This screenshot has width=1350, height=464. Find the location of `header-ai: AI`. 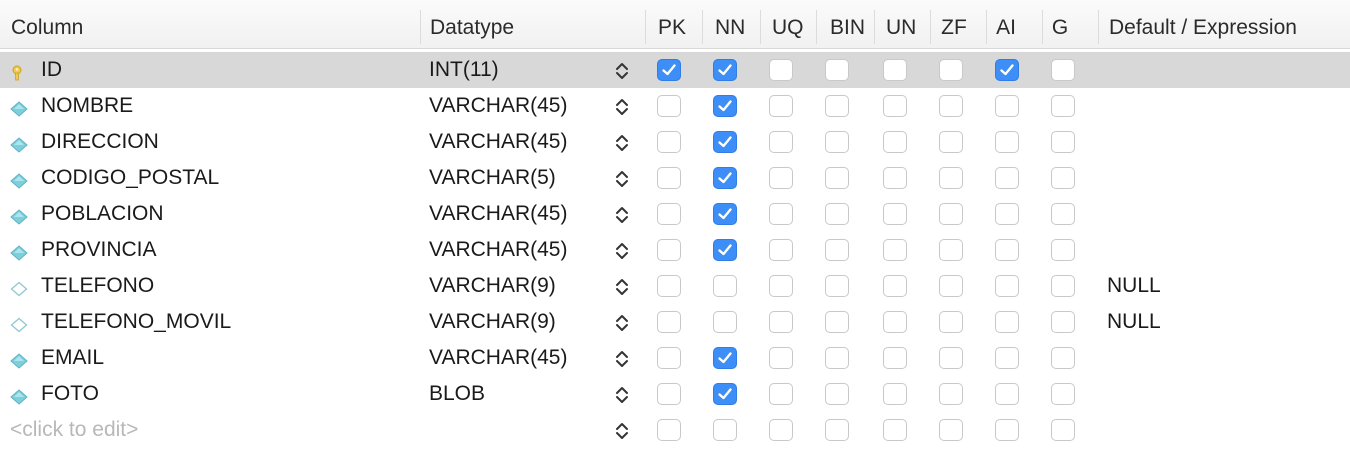

header-ai: AI is located at coordinates (1006, 24).